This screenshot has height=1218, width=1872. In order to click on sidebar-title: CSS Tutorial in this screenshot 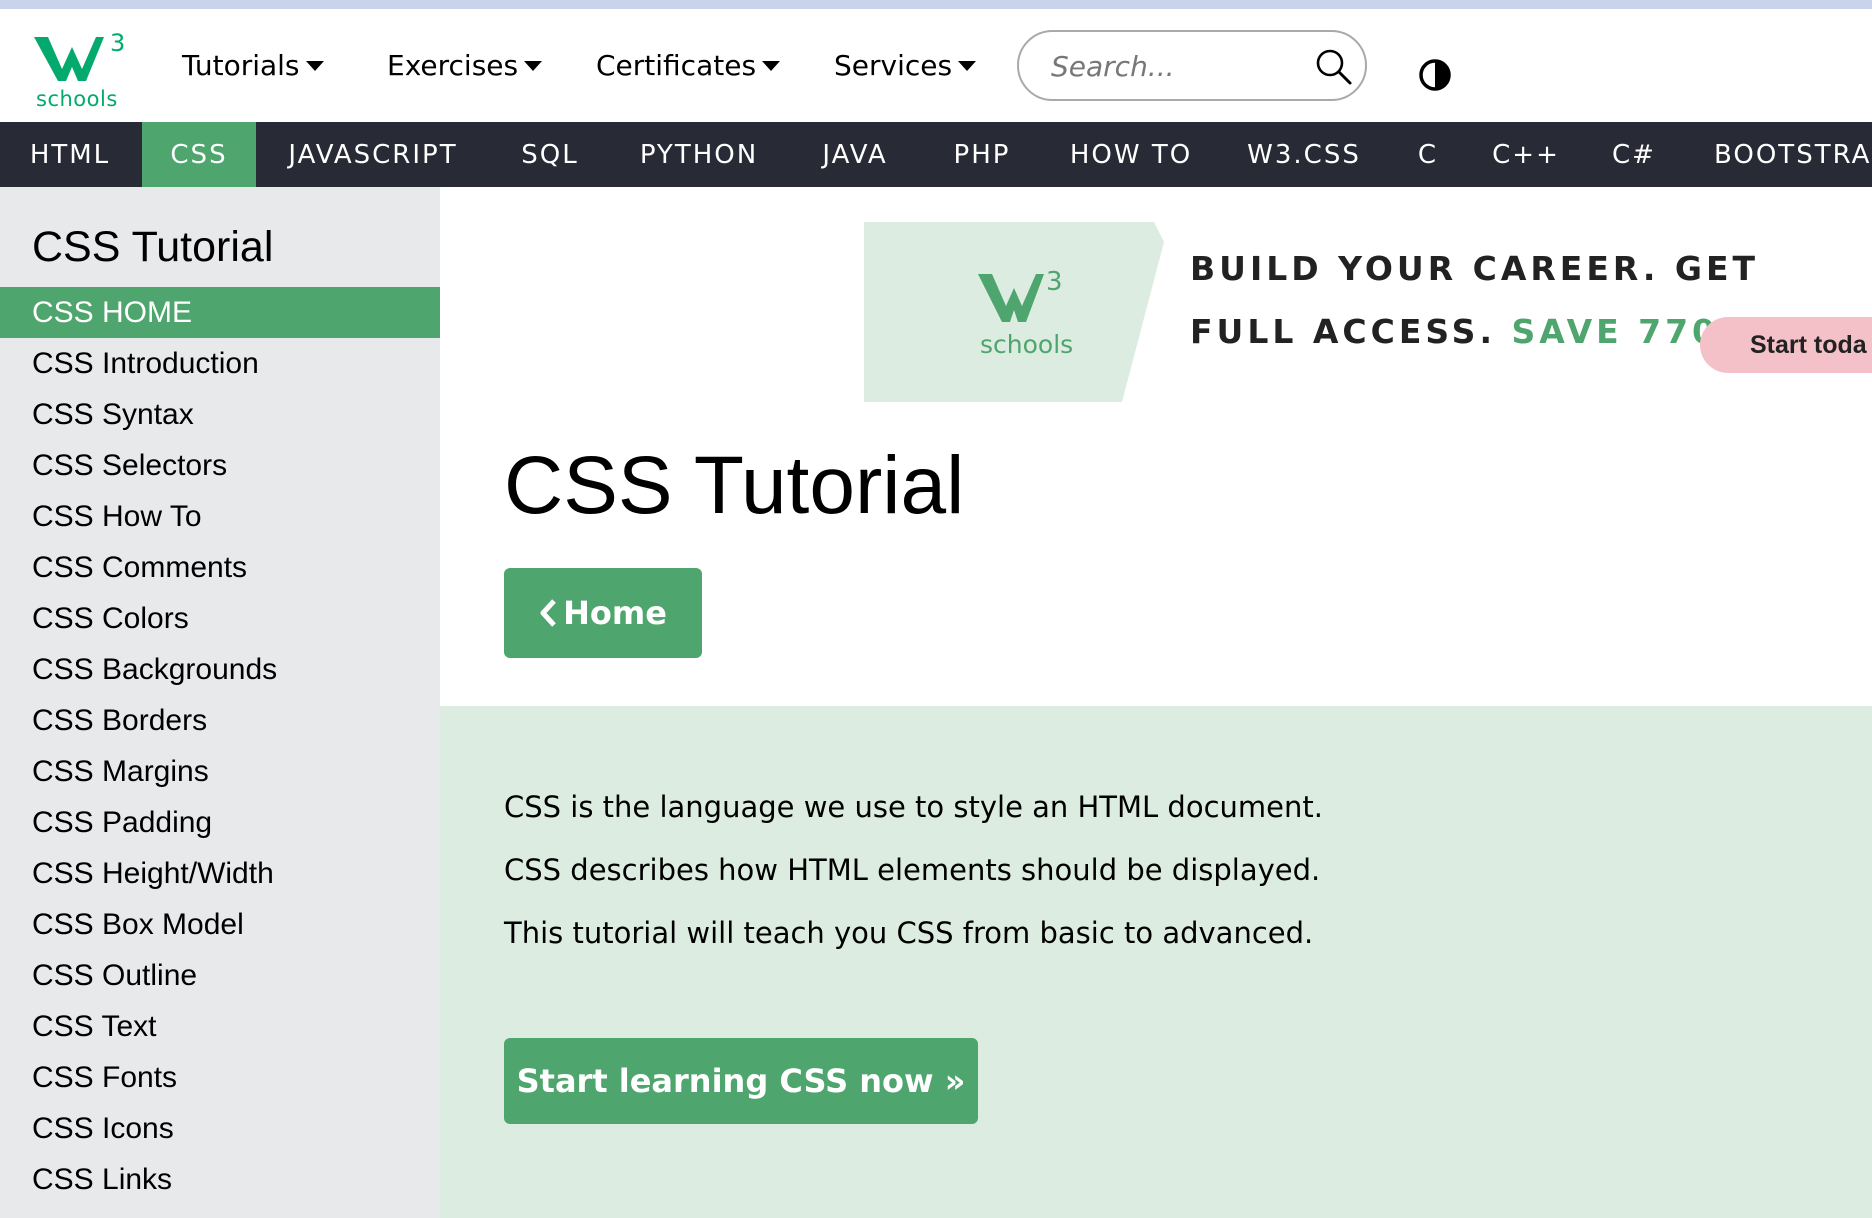, I will do `click(153, 247)`.